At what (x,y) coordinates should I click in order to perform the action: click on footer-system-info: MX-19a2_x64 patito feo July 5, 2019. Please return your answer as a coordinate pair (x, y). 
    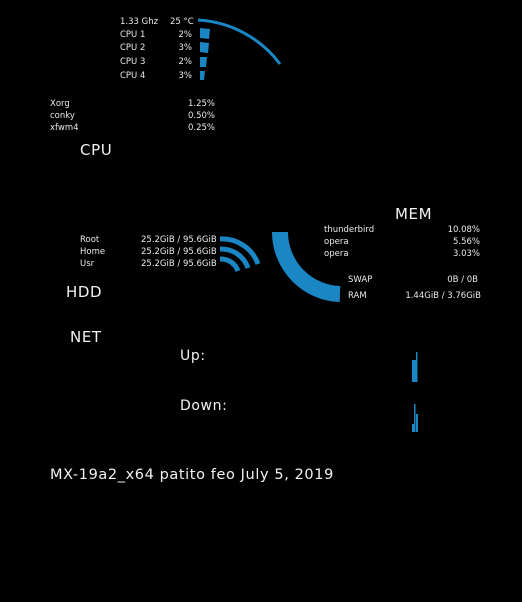
    Looking at the image, I should click on (192, 475).